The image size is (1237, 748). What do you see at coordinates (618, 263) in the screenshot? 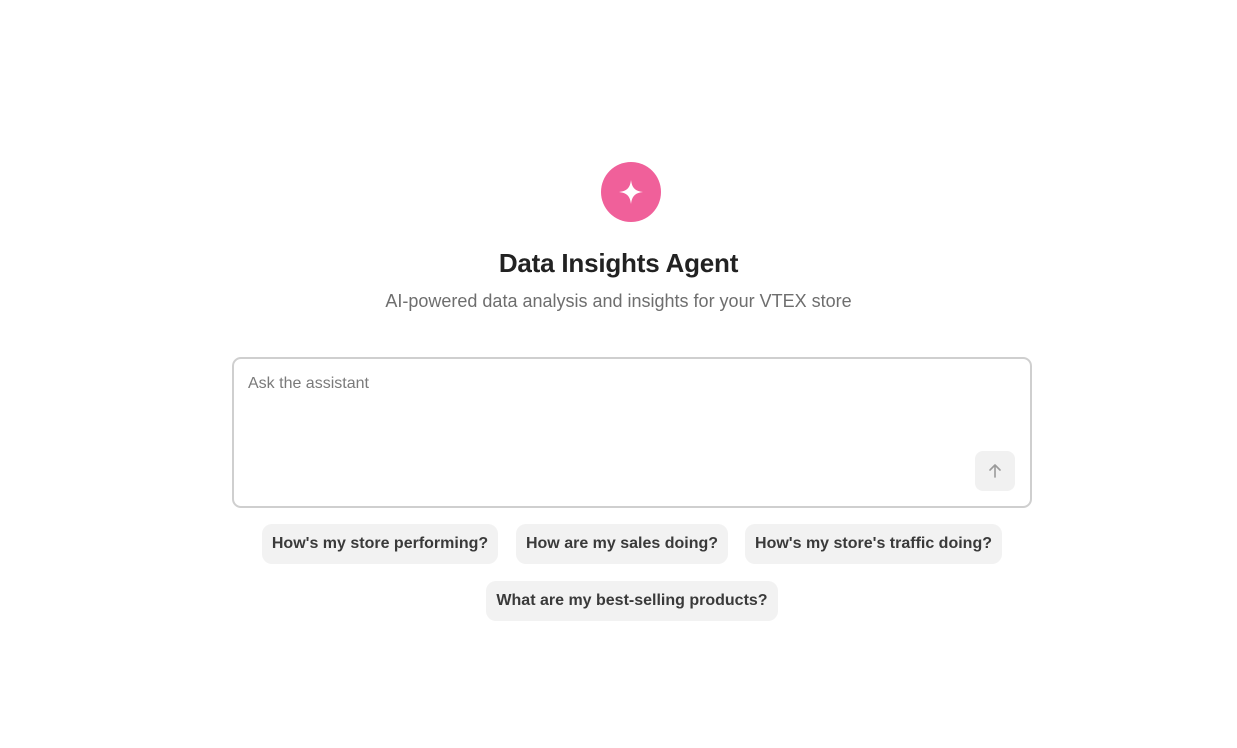
I see `page-title: Data Insights Agent` at bounding box center [618, 263].